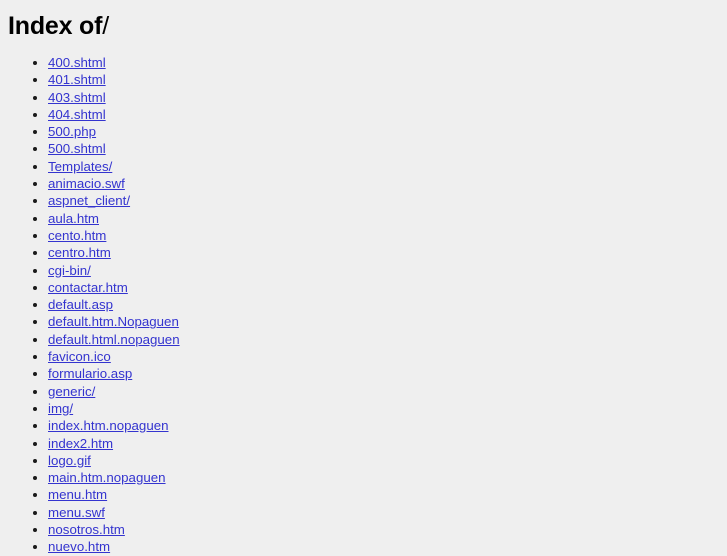  I want to click on list-item: menu.htm, so click(383, 494).